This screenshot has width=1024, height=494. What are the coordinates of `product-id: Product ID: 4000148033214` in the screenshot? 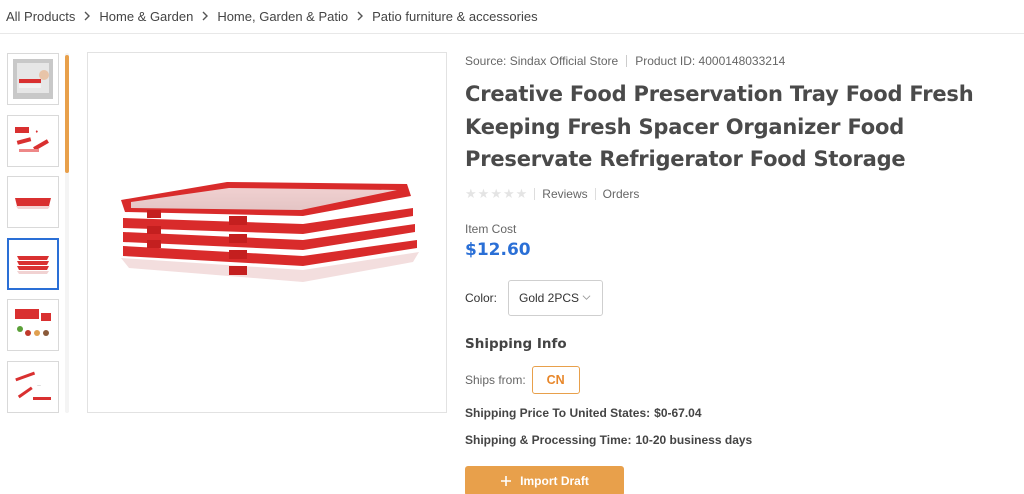 It's located at (710, 61).